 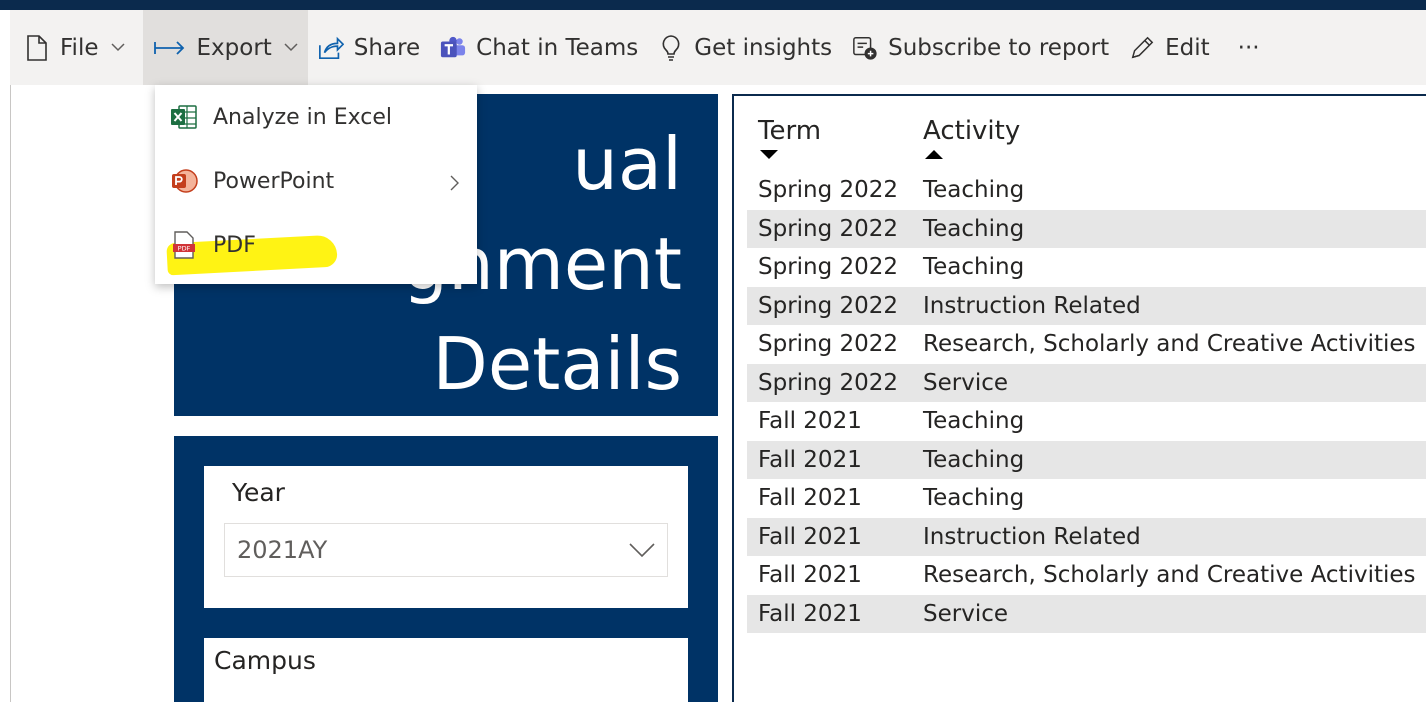 I want to click on campus-slicer-label: Campus, so click(x=265, y=660).